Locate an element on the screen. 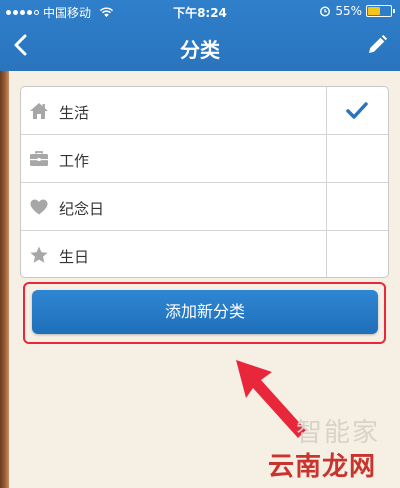 The image size is (400, 488). status-bar: 中国移动 下午8:24 55% is located at coordinates (200, 11).